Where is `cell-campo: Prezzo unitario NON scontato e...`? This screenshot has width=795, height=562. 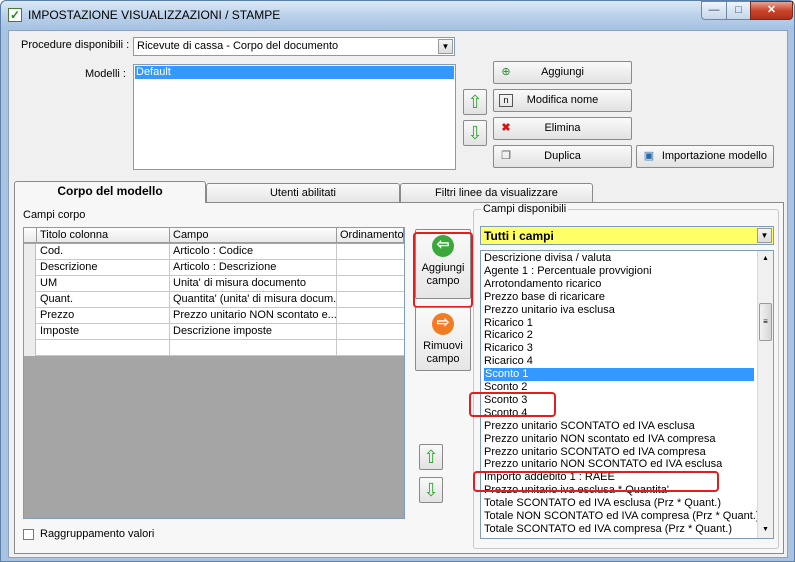
cell-campo: Prezzo unitario NON scontato e... is located at coordinates (253, 316).